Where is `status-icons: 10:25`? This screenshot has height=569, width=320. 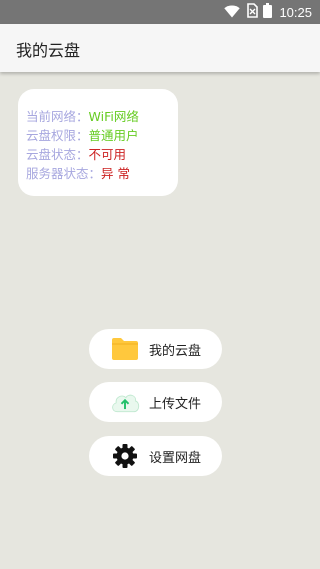 status-icons: 10:25 is located at coordinates (268, 12).